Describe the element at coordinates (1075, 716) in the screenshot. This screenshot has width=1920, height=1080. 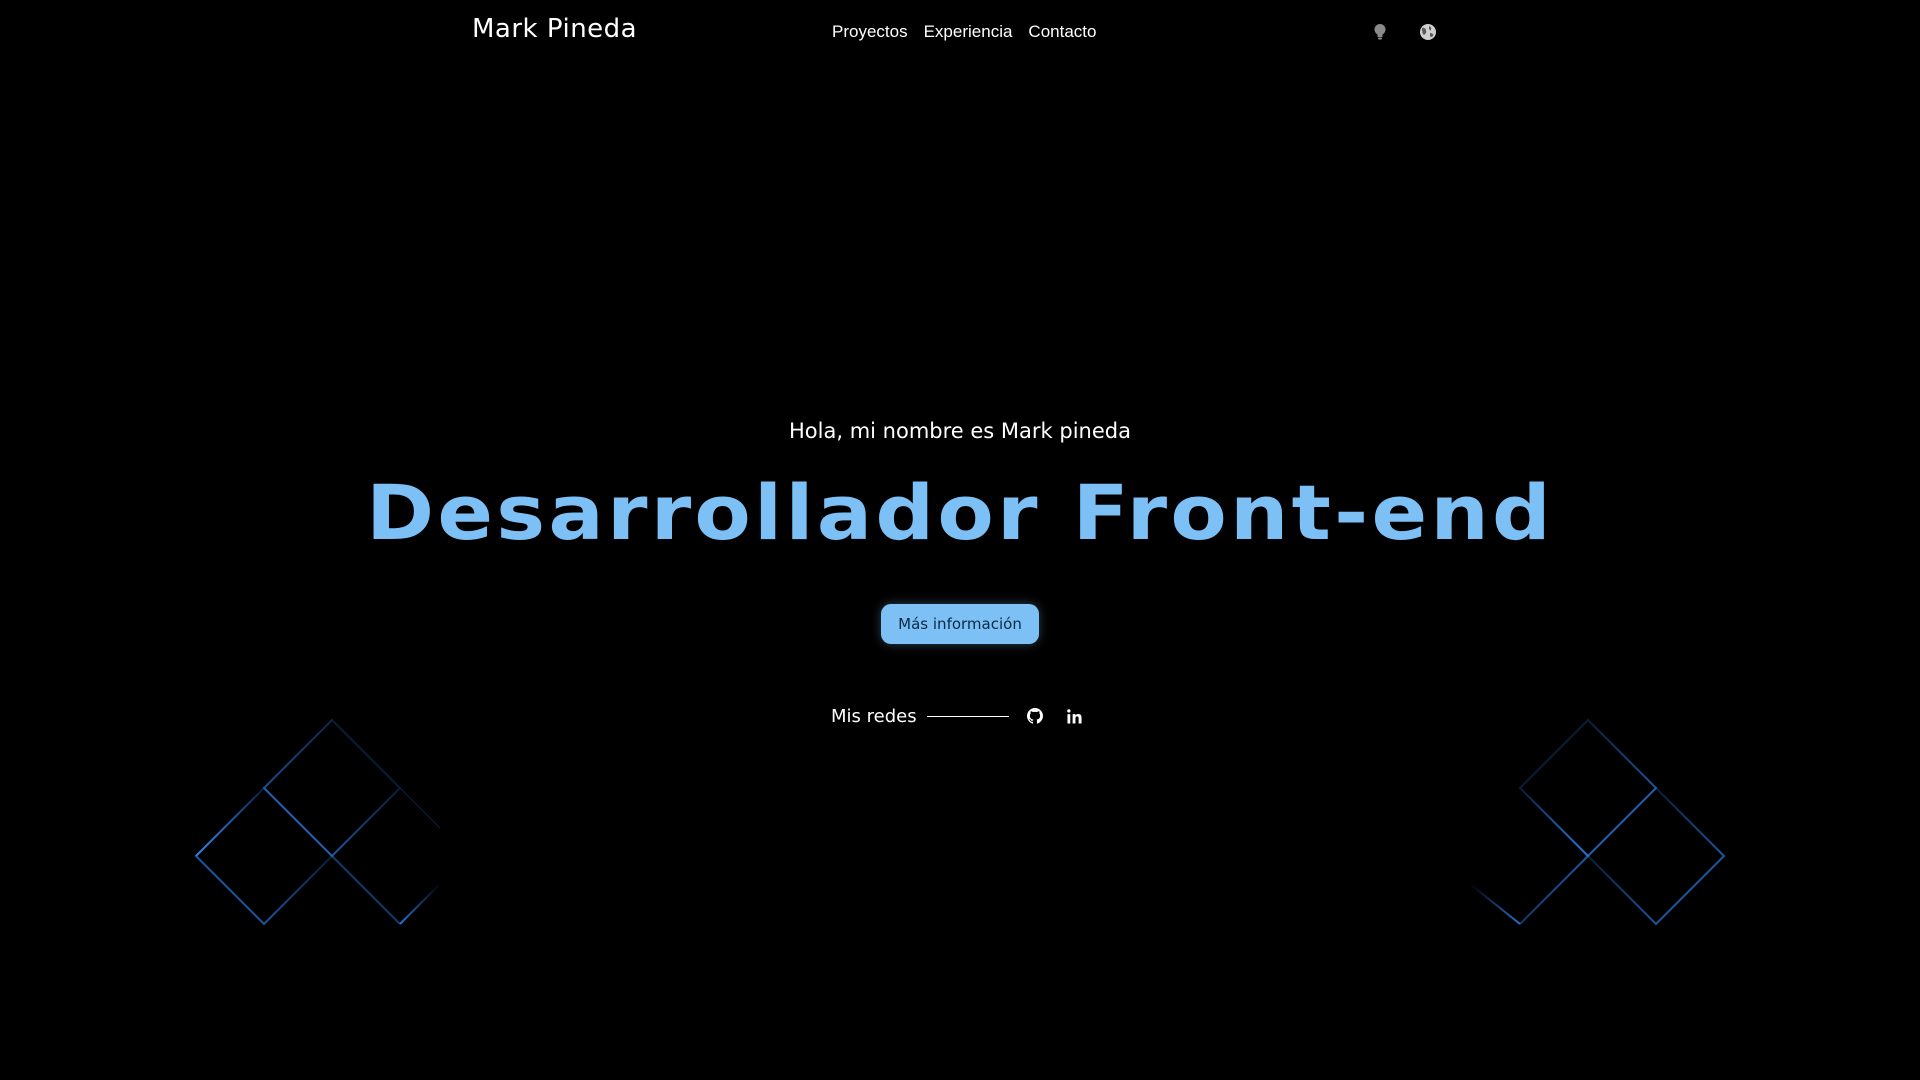
I see `linkedin-icon` at that location.